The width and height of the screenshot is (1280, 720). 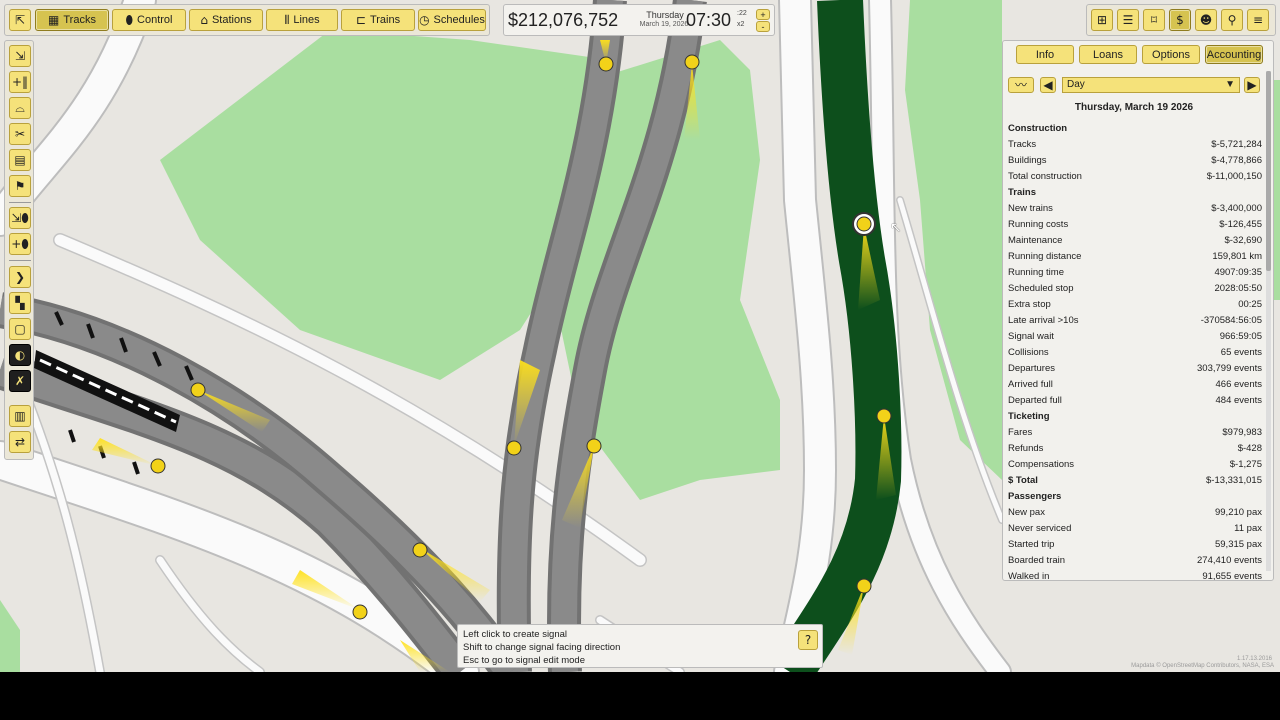 I want to click on clock-seconds: :22, so click(x=742, y=13).